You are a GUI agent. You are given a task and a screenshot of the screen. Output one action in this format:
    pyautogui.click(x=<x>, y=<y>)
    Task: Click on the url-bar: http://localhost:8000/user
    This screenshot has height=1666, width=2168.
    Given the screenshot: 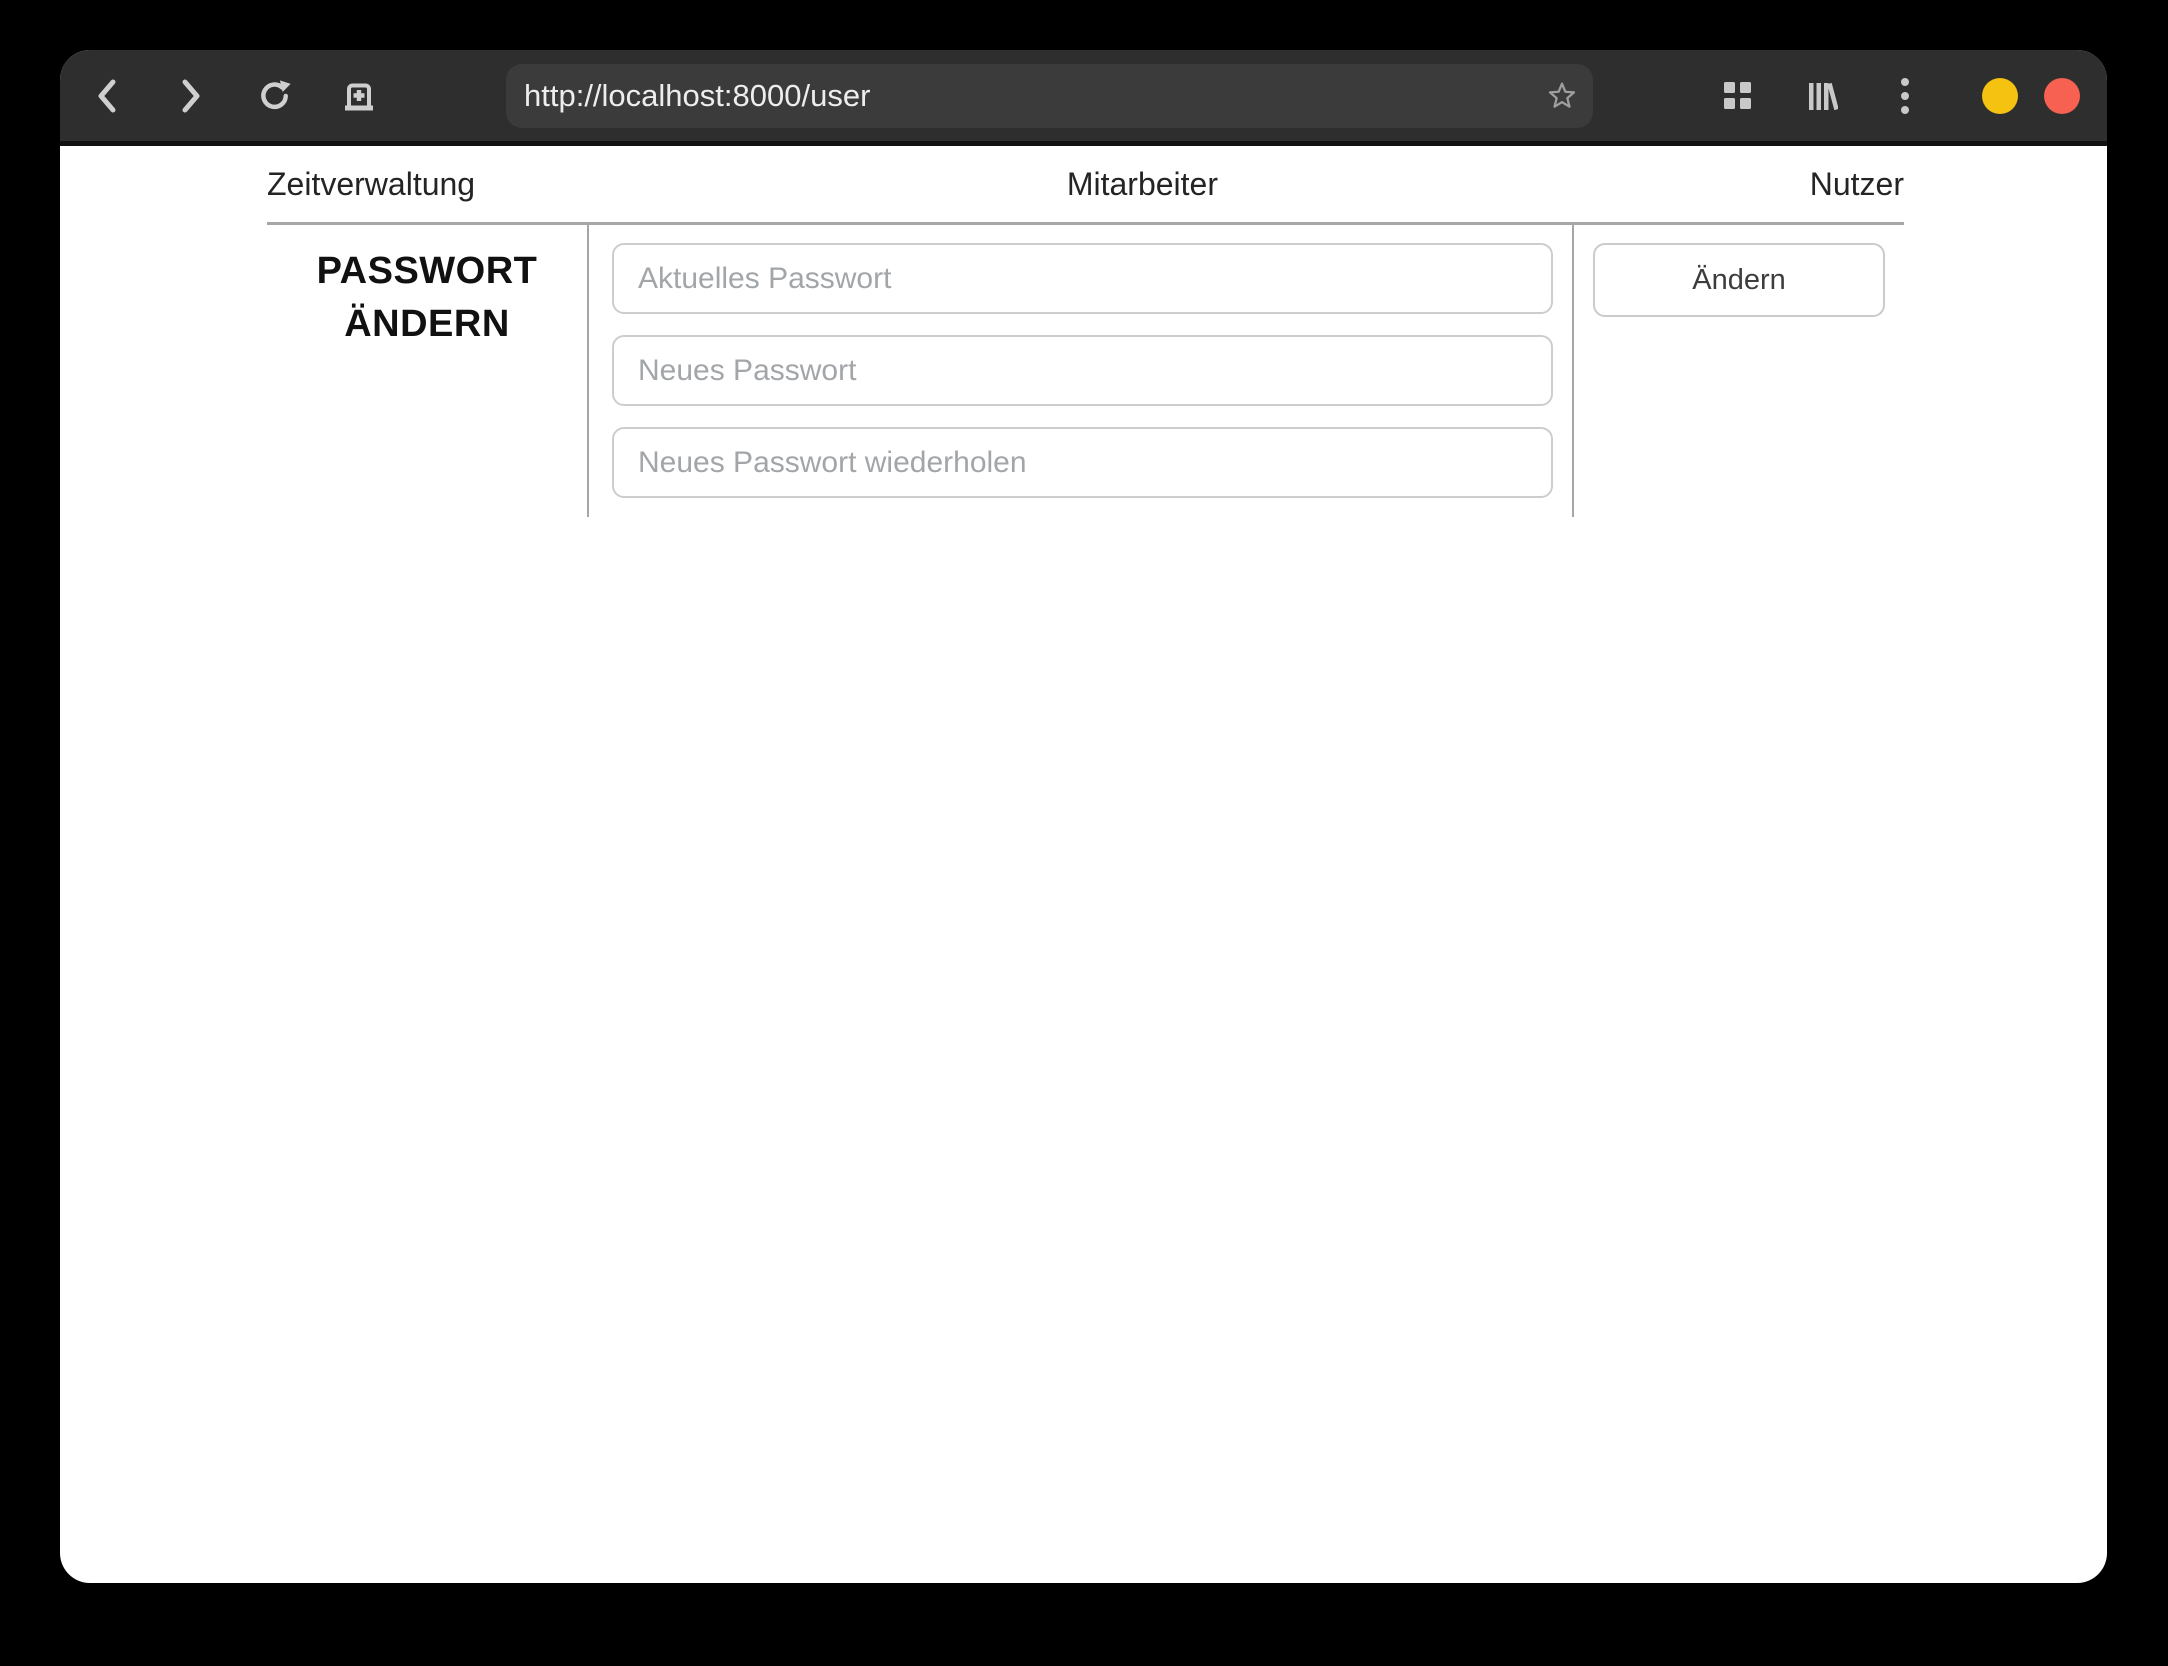 What is the action you would take?
    pyautogui.click(x=1049, y=95)
    